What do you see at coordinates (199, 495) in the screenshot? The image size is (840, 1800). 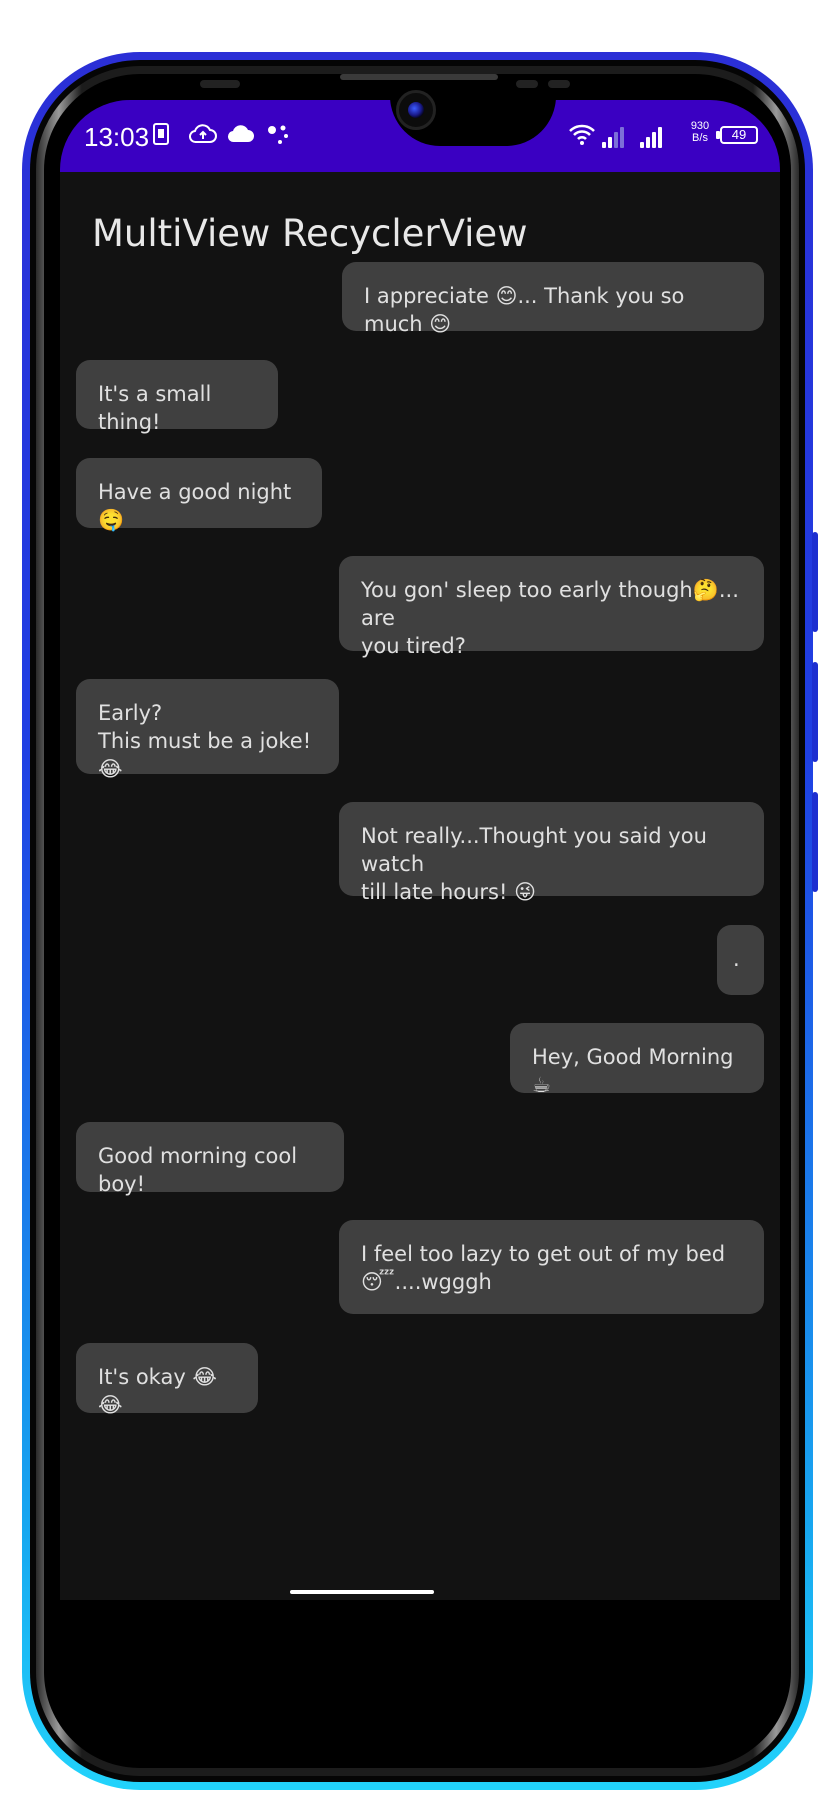 I see `message-bubble-received: Have a good night 🤤` at bounding box center [199, 495].